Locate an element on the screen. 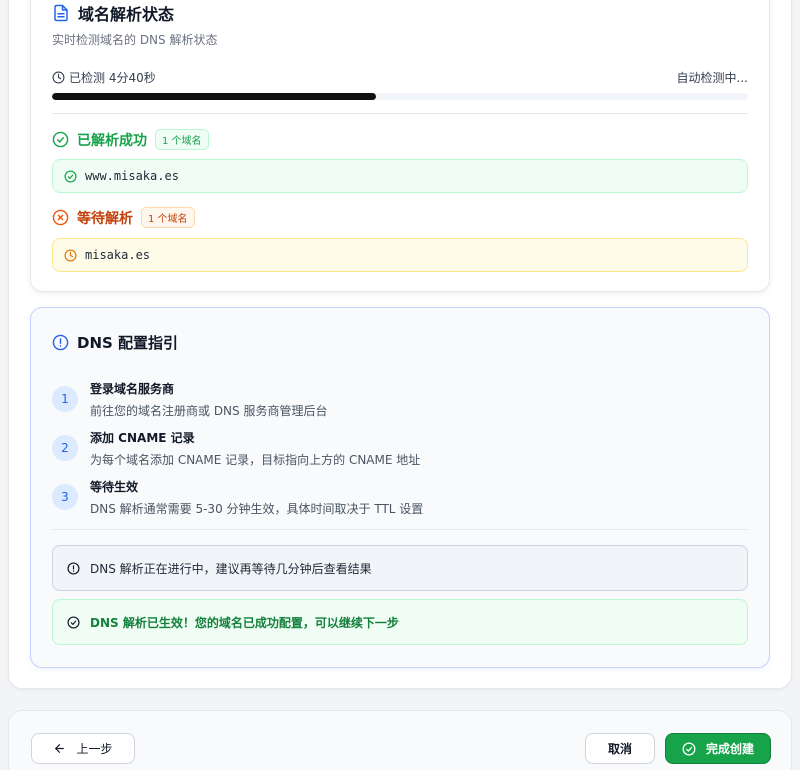 This screenshot has height=770, width=800. elapsed-text: 已检测 4分40秒 is located at coordinates (112, 78).